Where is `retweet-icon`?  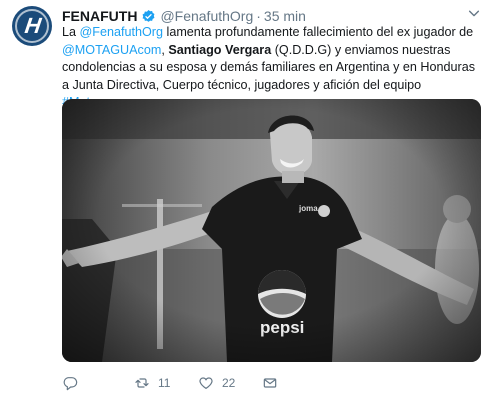
retweet-icon is located at coordinates (142, 383).